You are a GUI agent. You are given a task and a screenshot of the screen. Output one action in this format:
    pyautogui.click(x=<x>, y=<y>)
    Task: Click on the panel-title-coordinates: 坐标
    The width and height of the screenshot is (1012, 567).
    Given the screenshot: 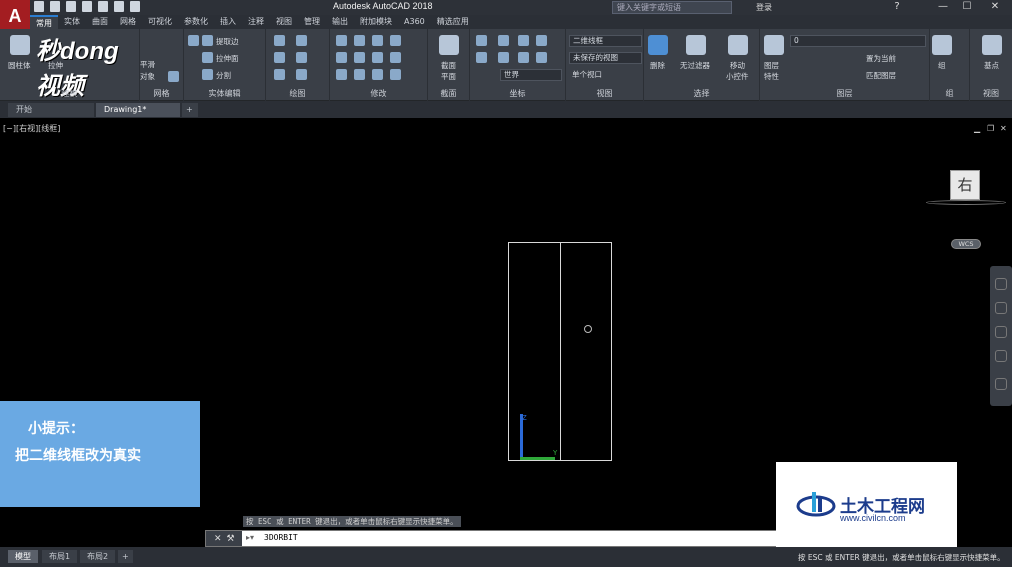 What is the action you would take?
    pyautogui.click(x=517, y=93)
    